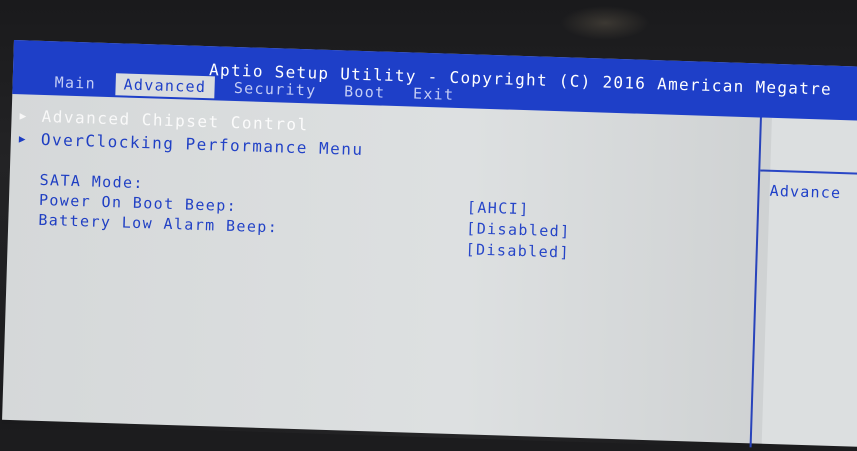  I want to click on tab-exit: Exit, so click(434, 94).